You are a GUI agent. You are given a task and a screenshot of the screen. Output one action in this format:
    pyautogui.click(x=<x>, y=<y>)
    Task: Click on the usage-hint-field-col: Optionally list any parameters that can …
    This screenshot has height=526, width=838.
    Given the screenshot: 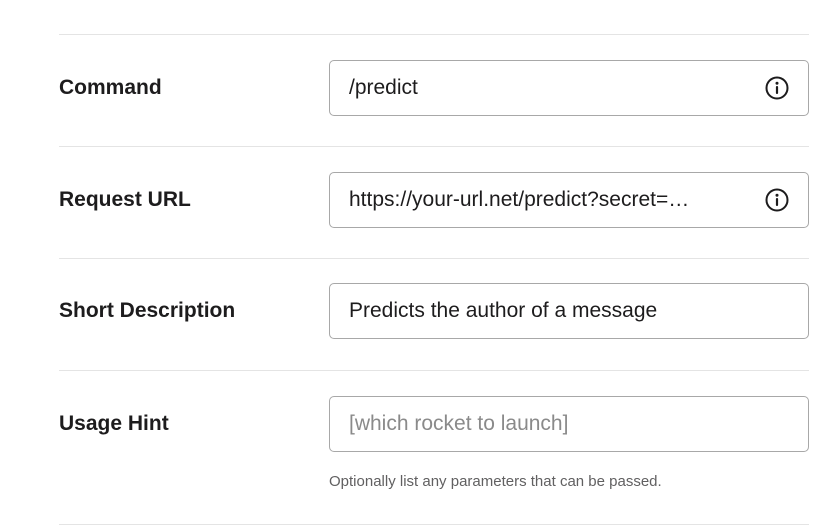 What is the action you would take?
    pyautogui.click(x=569, y=443)
    